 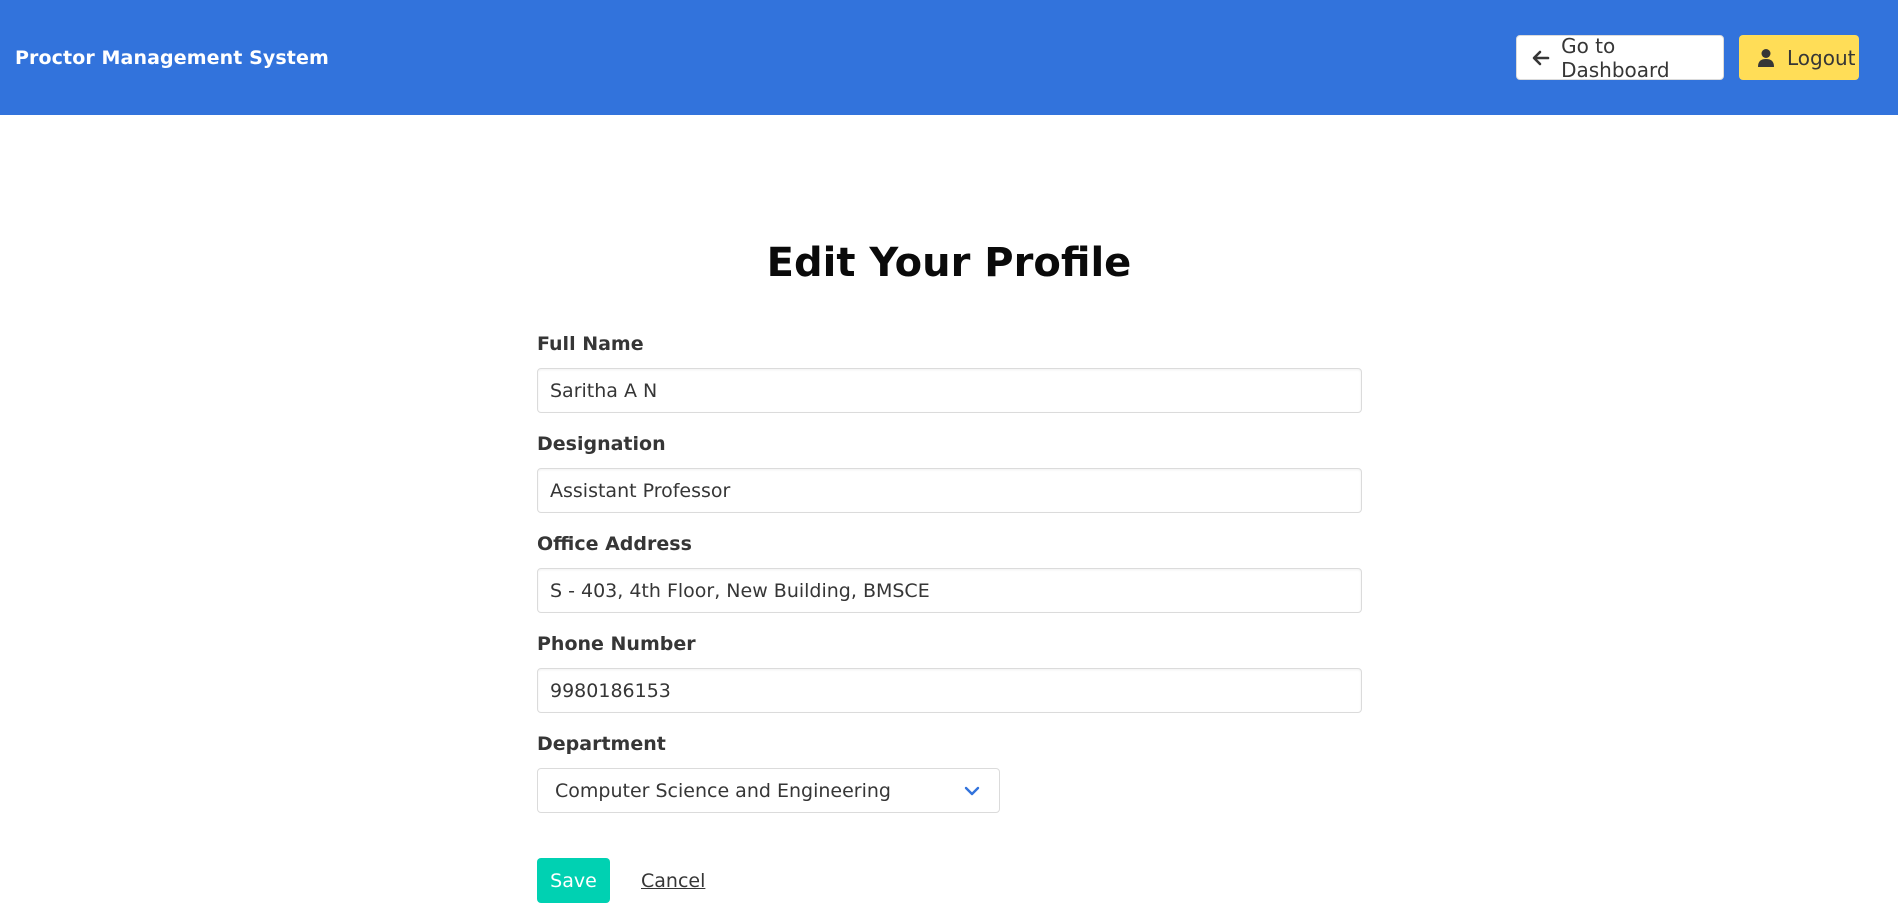 What do you see at coordinates (1766, 58) in the screenshot?
I see `user-icon` at bounding box center [1766, 58].